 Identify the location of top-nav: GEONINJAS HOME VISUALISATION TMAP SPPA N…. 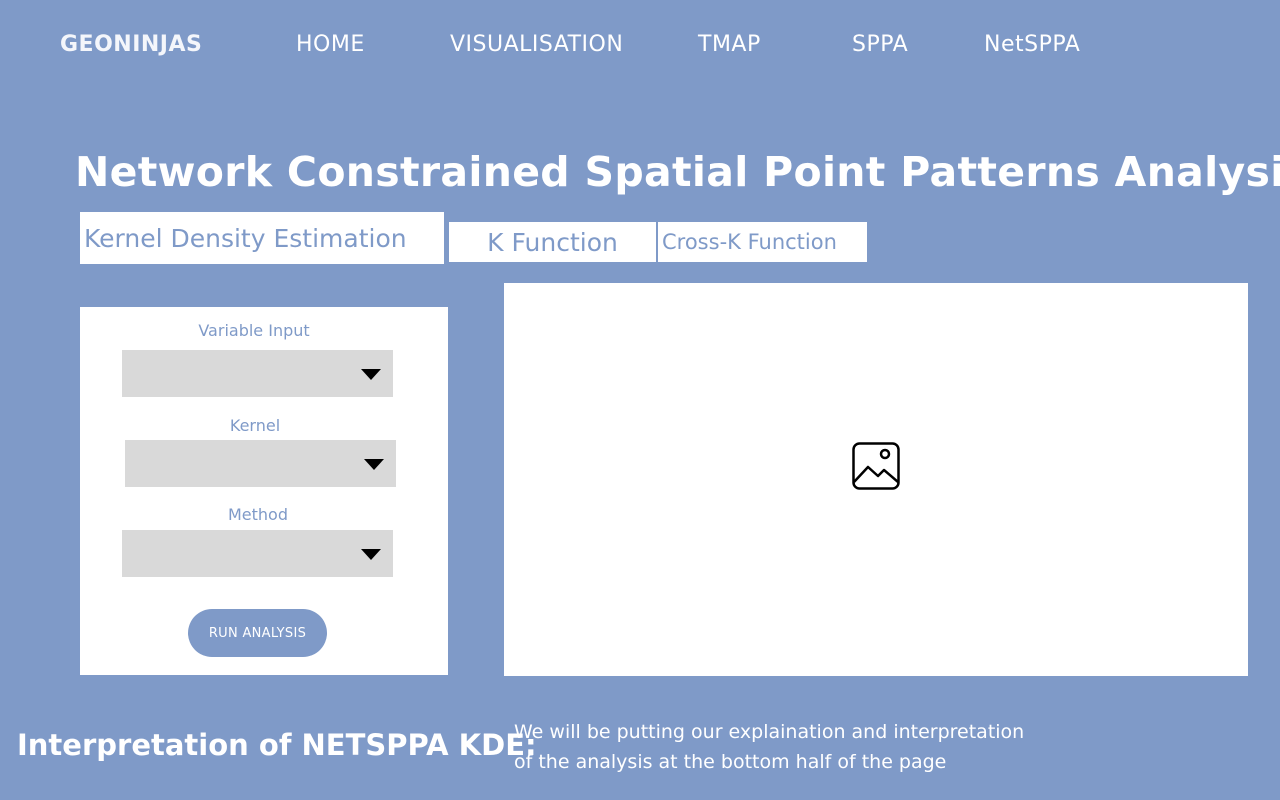
(640, 47).